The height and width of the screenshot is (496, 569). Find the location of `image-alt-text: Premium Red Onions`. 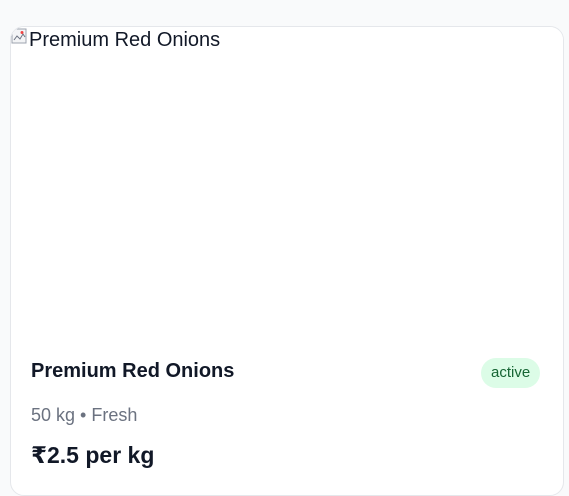

image-alt-text: Premium Red Onions is located at coordinates (125, 40).